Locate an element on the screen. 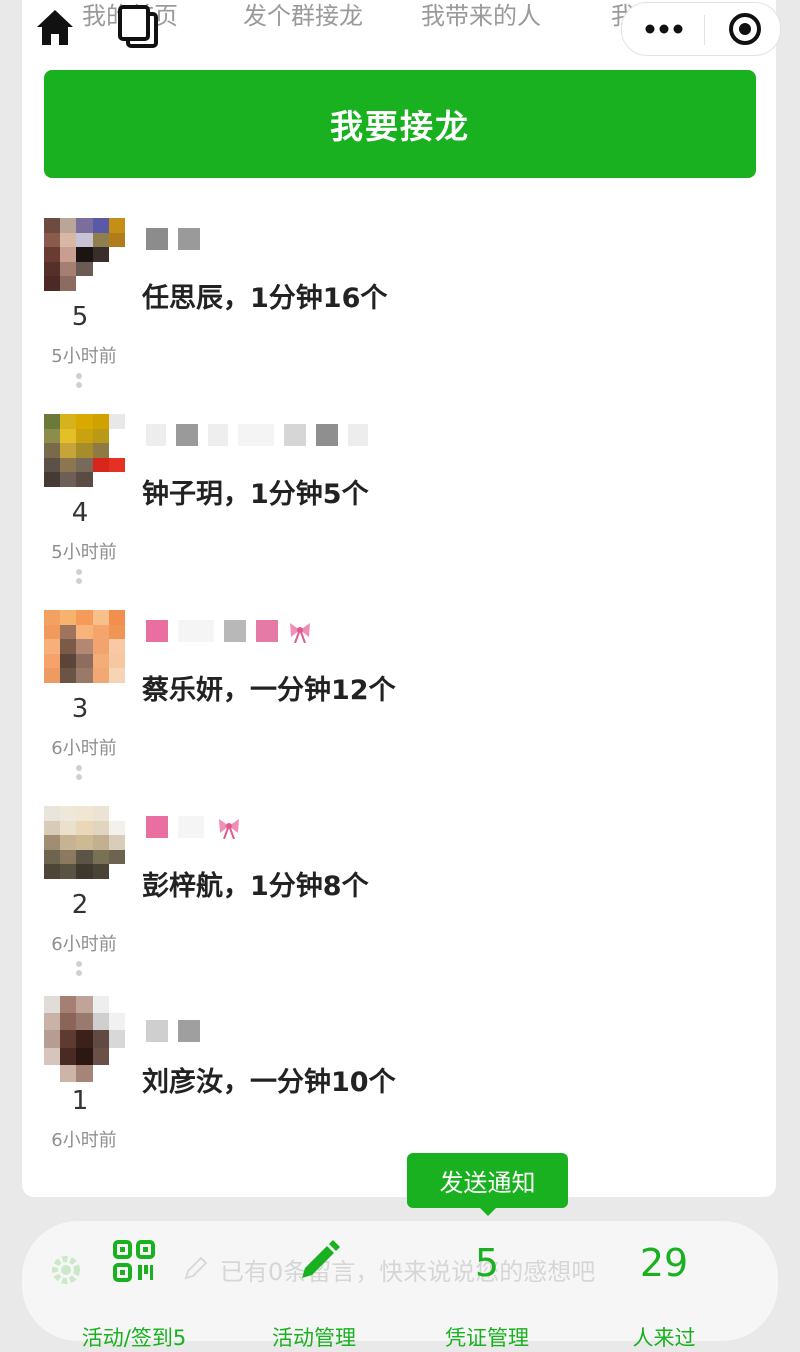 The height and width of the screenshot is (1352, 800). capsule-divider is located at coordinates (704, 30).